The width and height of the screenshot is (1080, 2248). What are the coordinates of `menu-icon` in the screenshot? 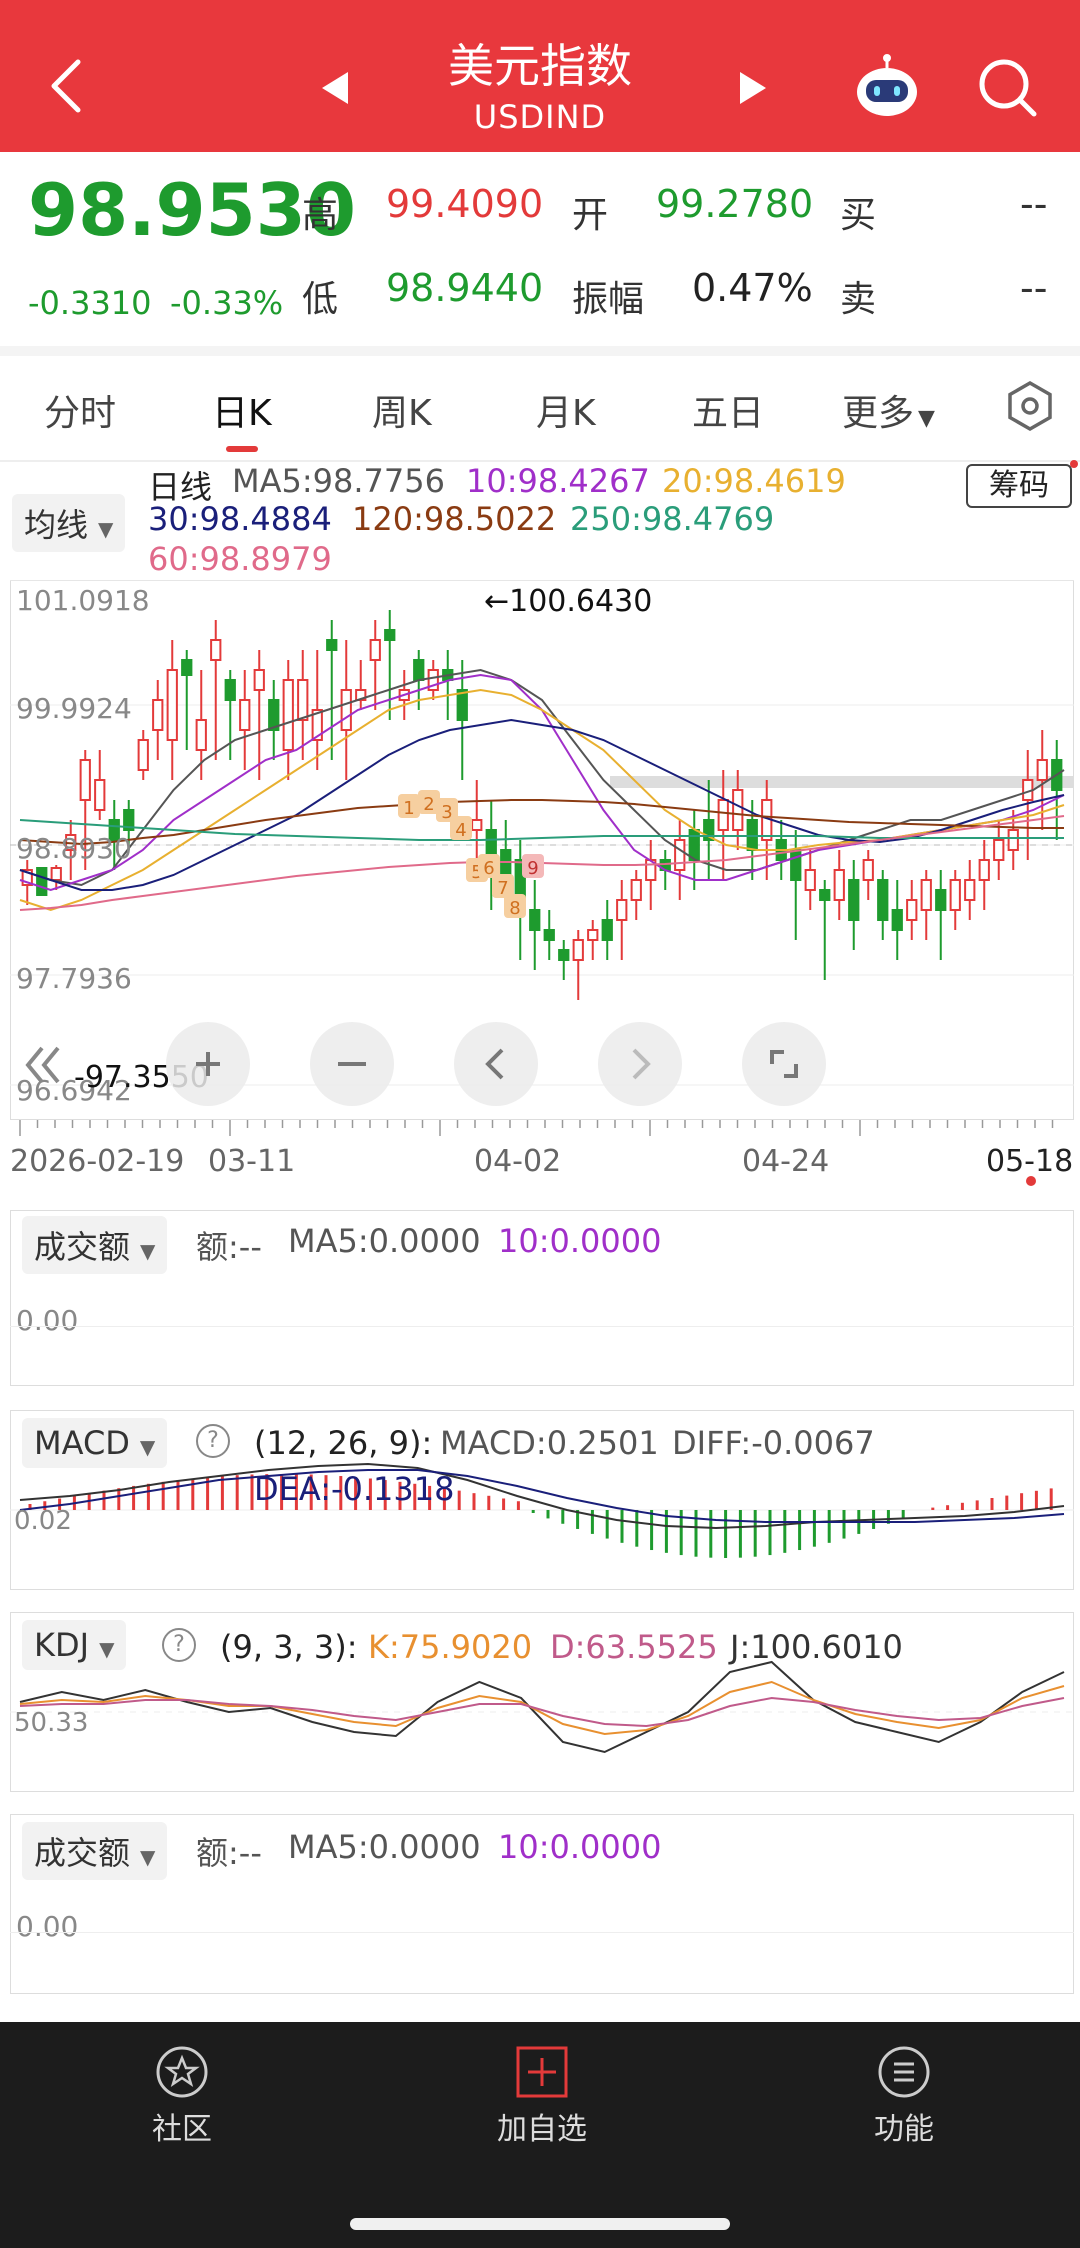 It's located at (904, 2072).